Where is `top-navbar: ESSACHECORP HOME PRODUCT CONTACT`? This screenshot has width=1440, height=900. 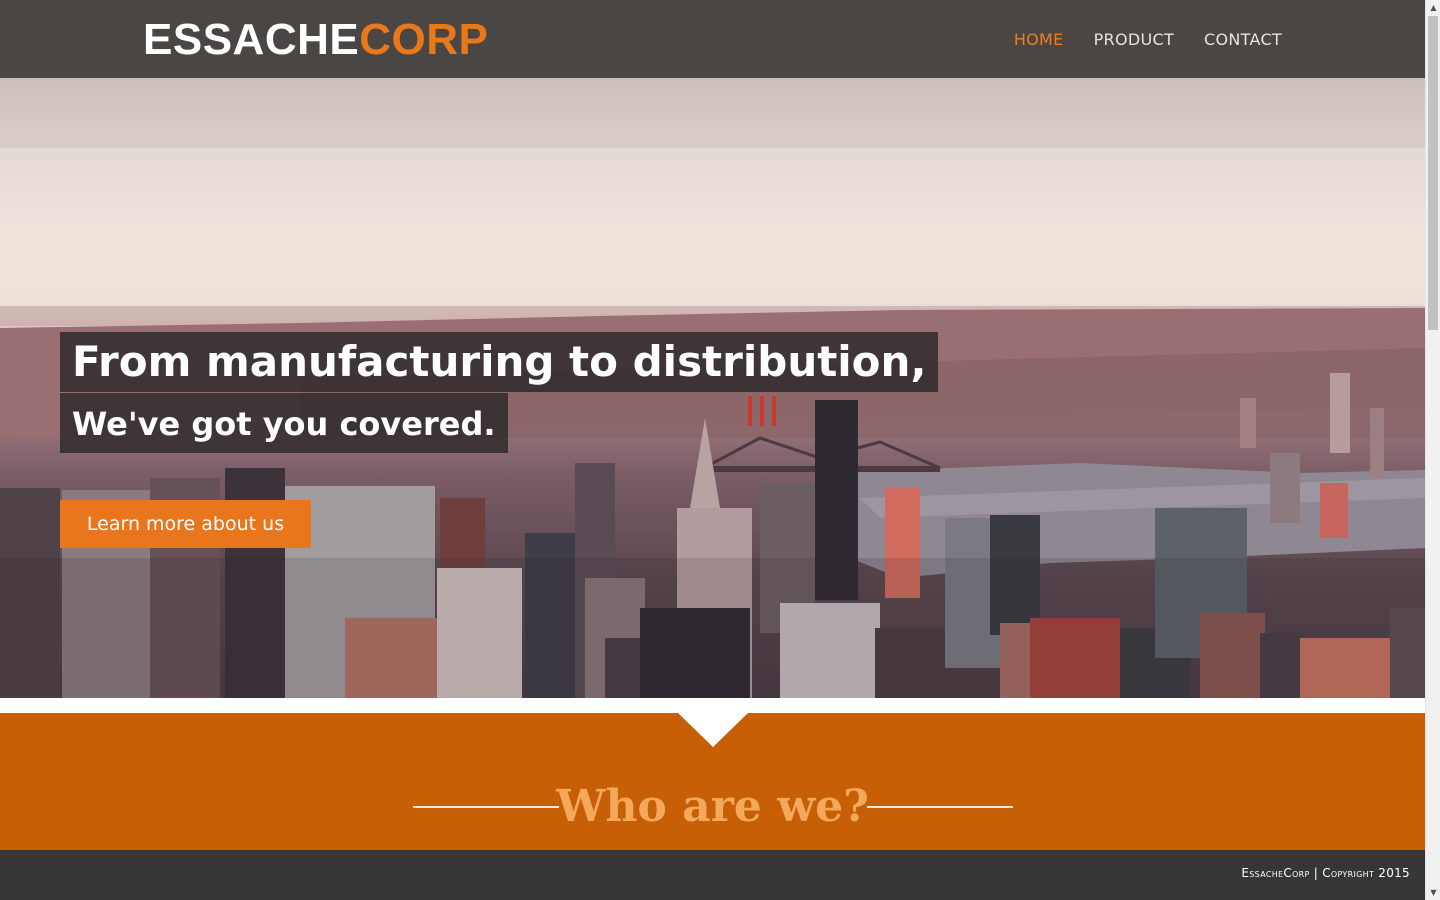 top-navbar: ESSACHECORP HOME PRODUCT CONTACT is located at coordinates (712, 39).